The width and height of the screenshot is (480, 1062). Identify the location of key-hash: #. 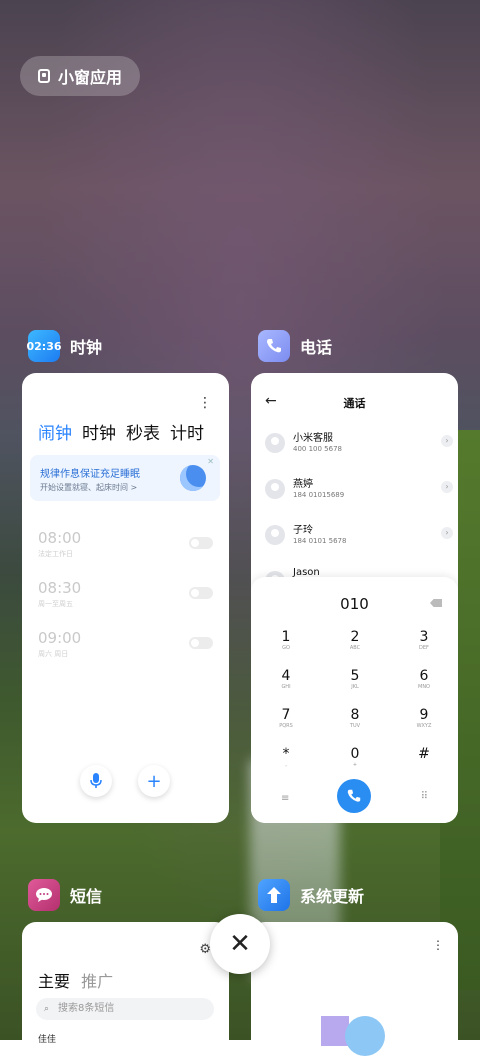
(424, 754).